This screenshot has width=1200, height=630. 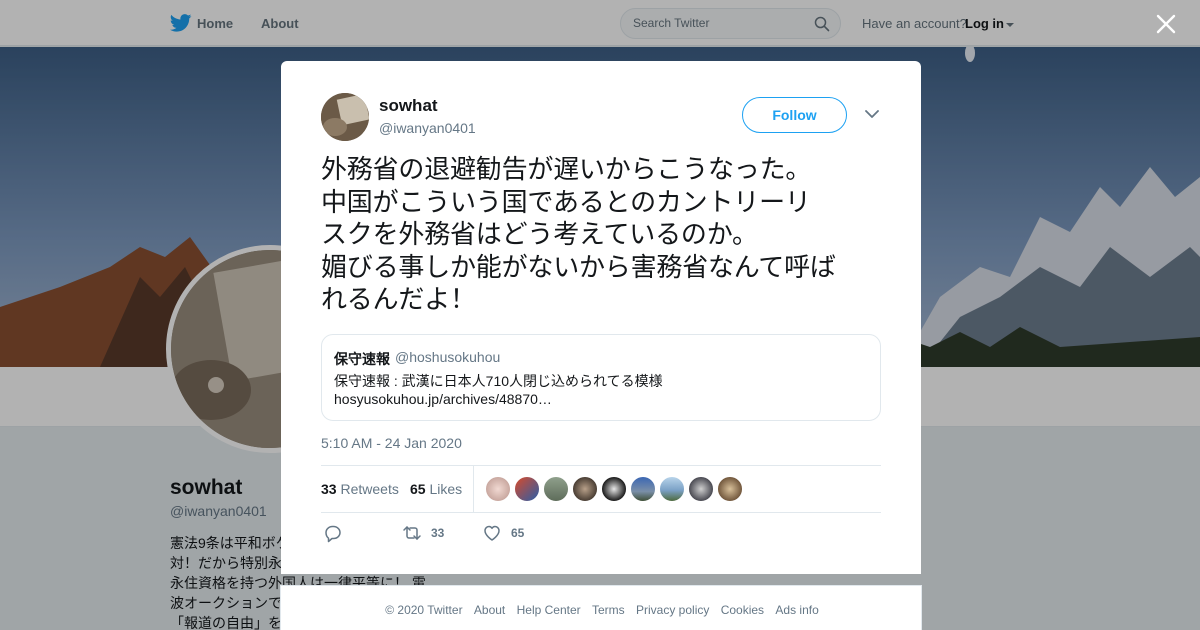 What do you see at coordinates (329, 489) in the screenshot?
I see `retweets-count: 33` at bounding box center [329, 489].